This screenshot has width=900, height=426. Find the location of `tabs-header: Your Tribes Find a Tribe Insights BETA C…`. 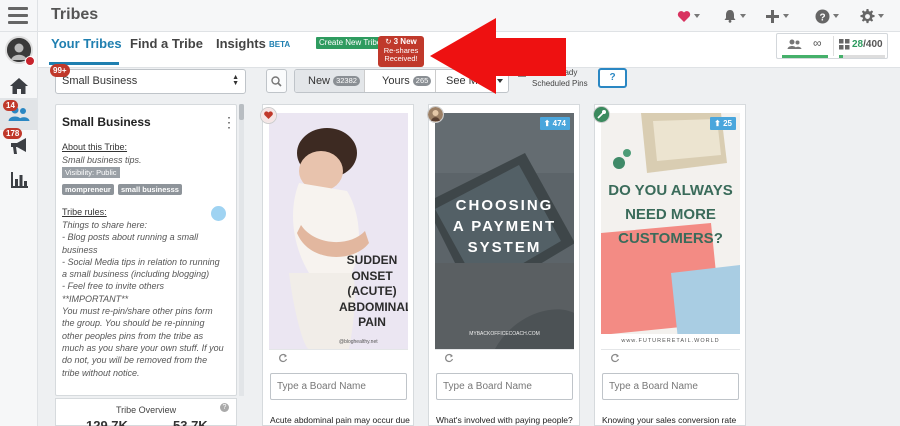

tabs-header: Your Tribes Find a Tribe Insights BETA C… is located at coordinates (469, 50).